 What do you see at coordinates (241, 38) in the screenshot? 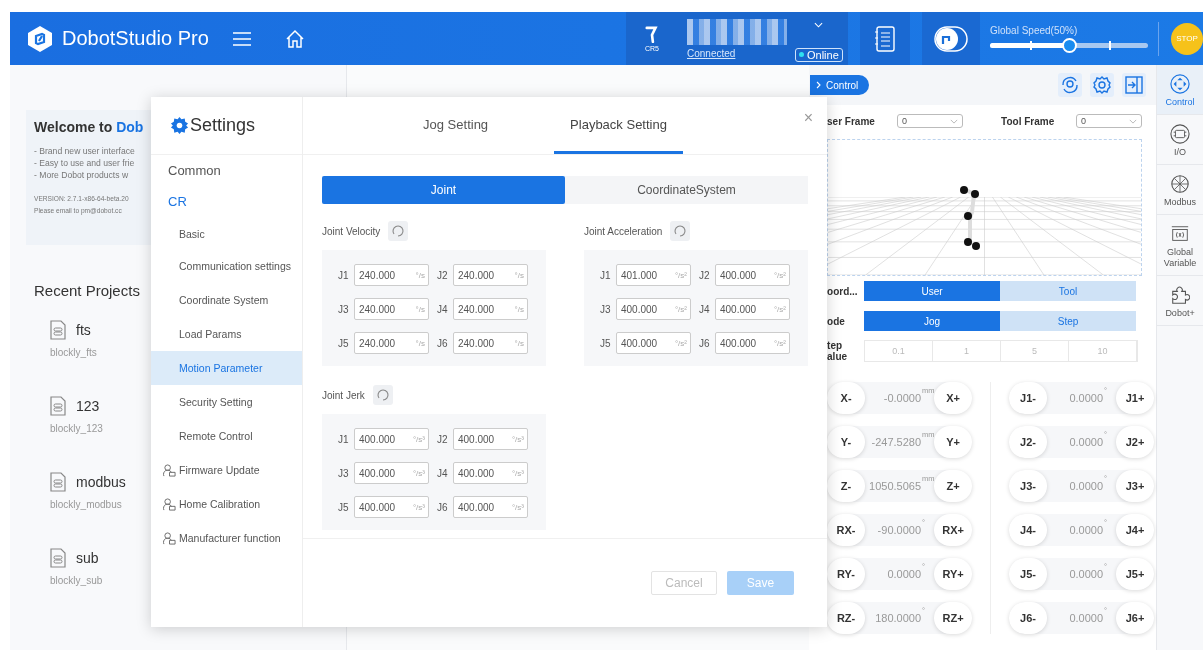
I see `menu-icon` at bounding box center [241, 38].